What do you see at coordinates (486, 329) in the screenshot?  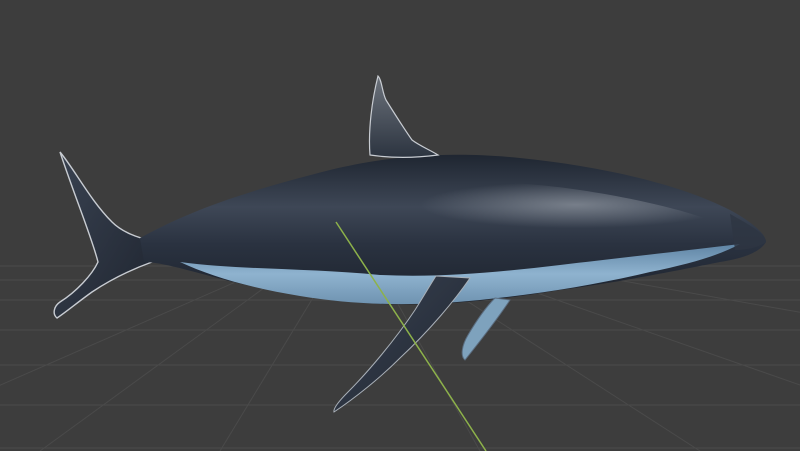 I see `pelvic-fin` at bounding box center [486, 329].